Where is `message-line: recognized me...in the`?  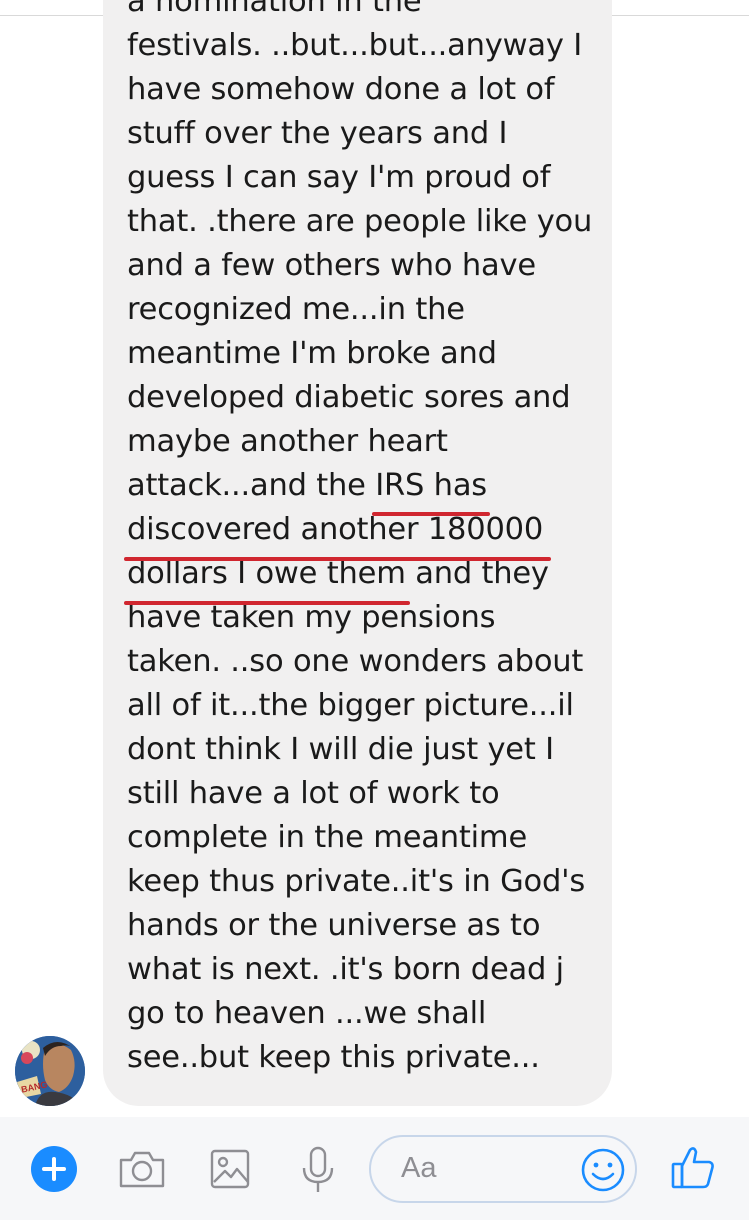
message-line: recognized me...in the is located at coordinates (296, 309).